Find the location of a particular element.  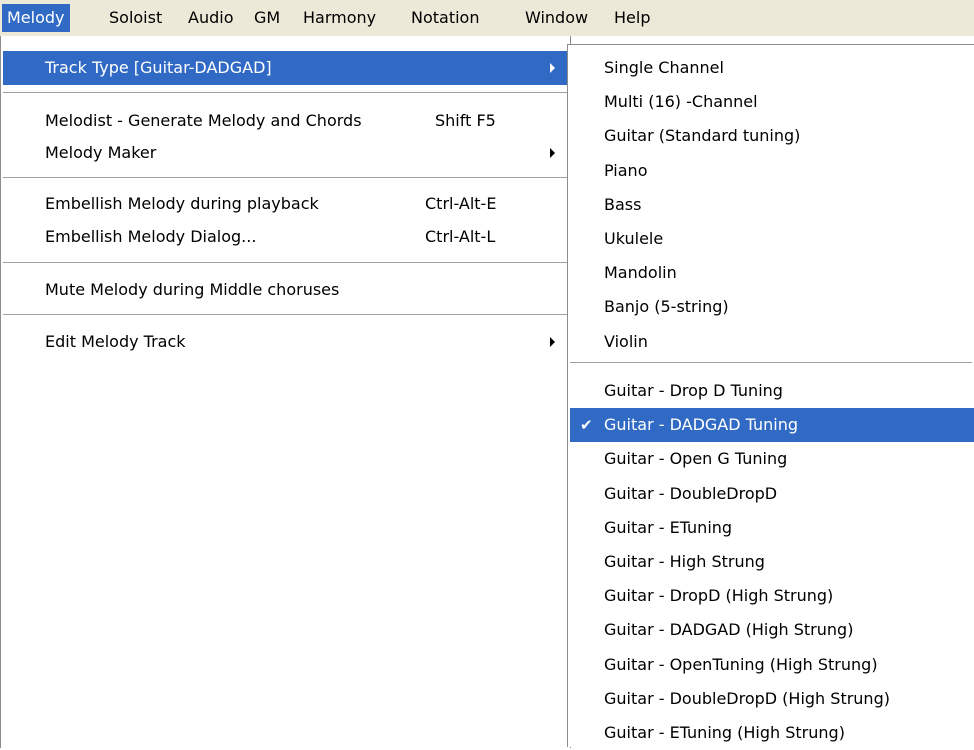

submenu-item: Guitar - DADGAD (High Strung) is located at coordinates (772, 630).